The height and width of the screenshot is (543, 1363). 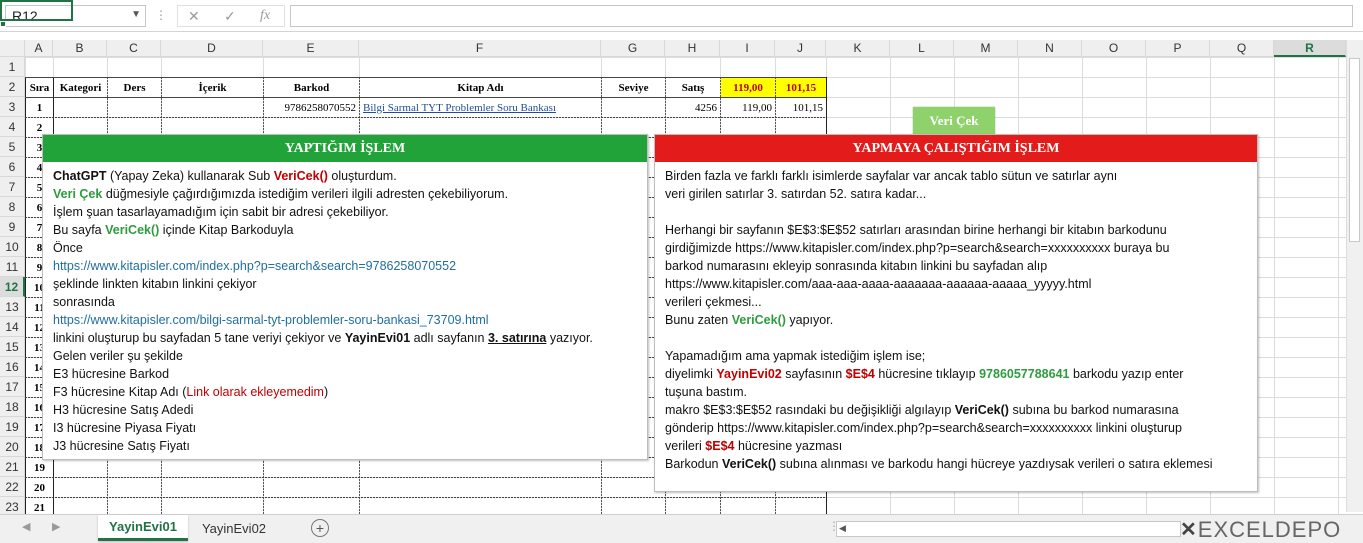 I want to click on watermark-logo: ✕ EXCELDEPO, so click(x=1261, y=529).